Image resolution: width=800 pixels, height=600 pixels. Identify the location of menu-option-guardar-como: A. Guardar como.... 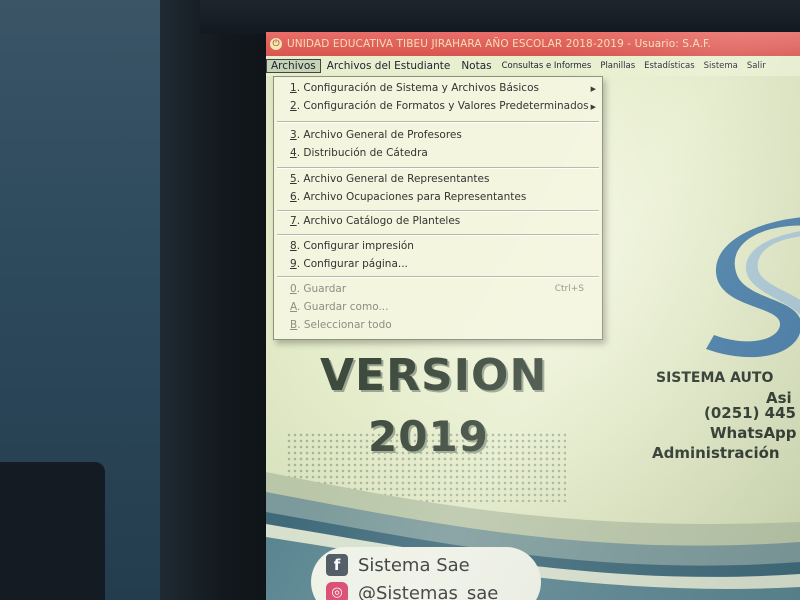
(339, 307).